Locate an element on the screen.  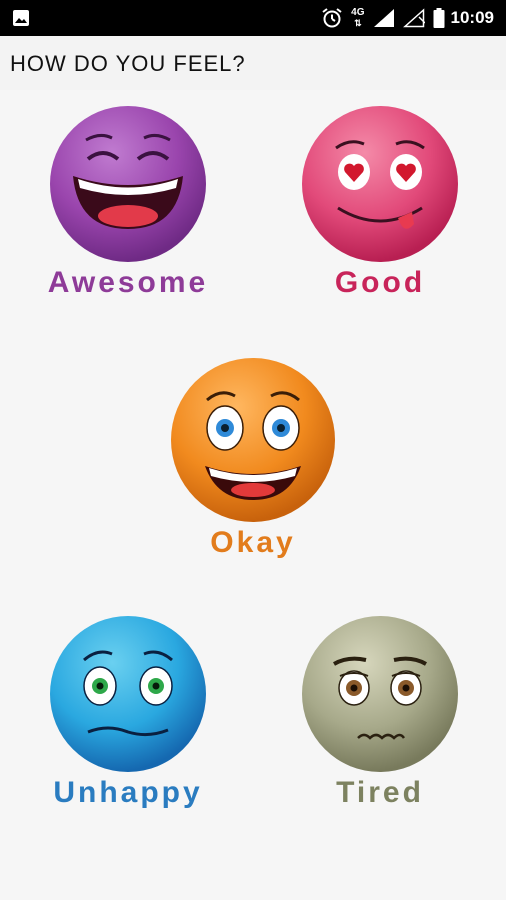
mood-option-good: Good is located at coordinates (380, 202).